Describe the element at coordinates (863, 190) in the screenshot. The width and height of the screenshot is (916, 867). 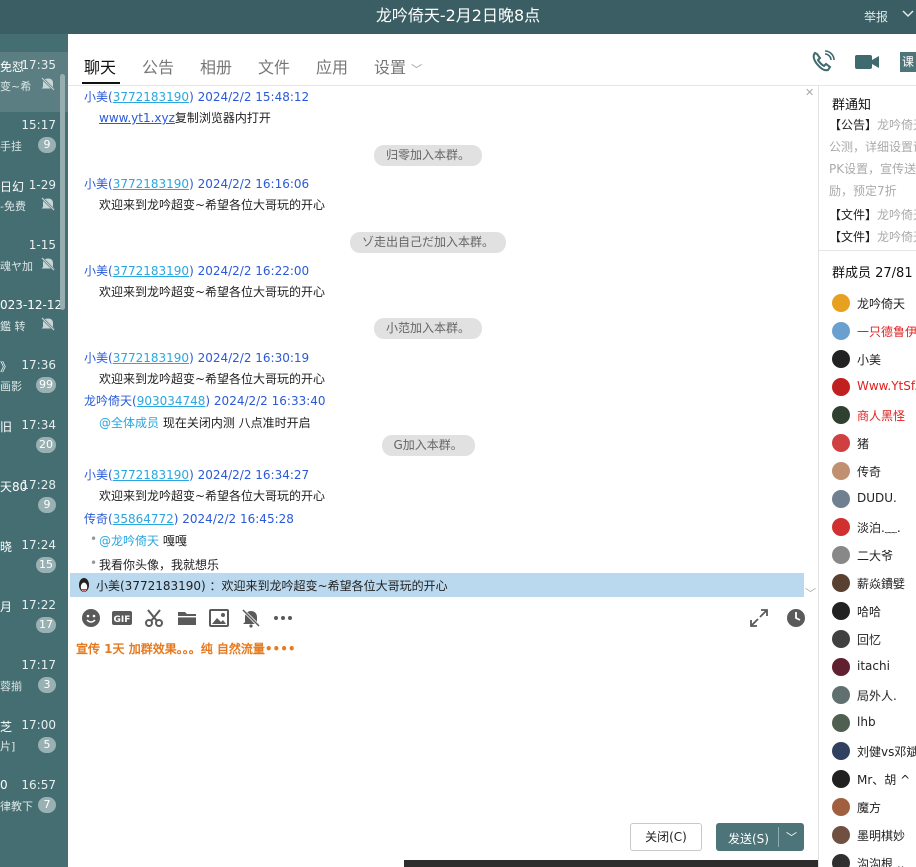
I see `notice-line: 励，预定7折` at that location.